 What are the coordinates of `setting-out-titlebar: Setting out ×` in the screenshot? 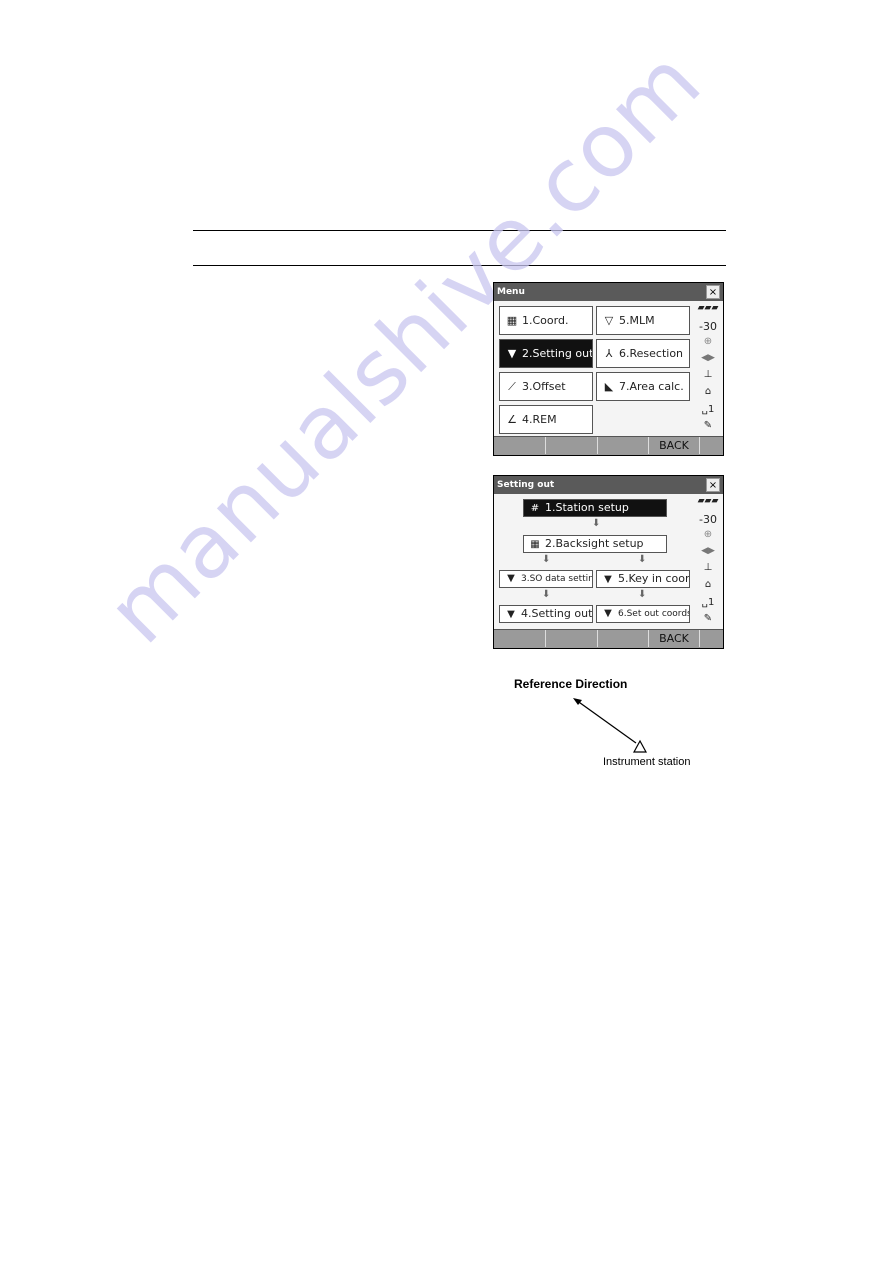 It's located at (608, 485).